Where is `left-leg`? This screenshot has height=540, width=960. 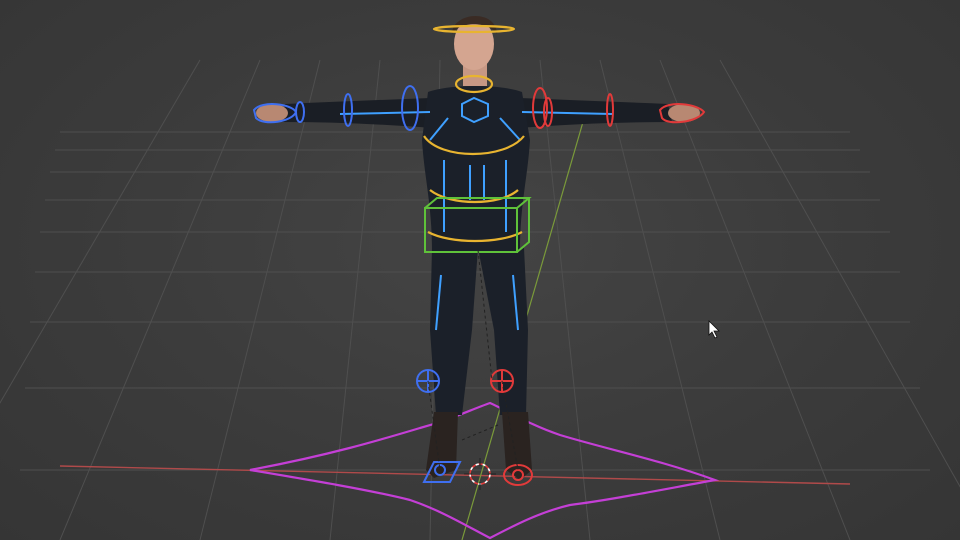 left-leg is located at coordinates (454, 331).